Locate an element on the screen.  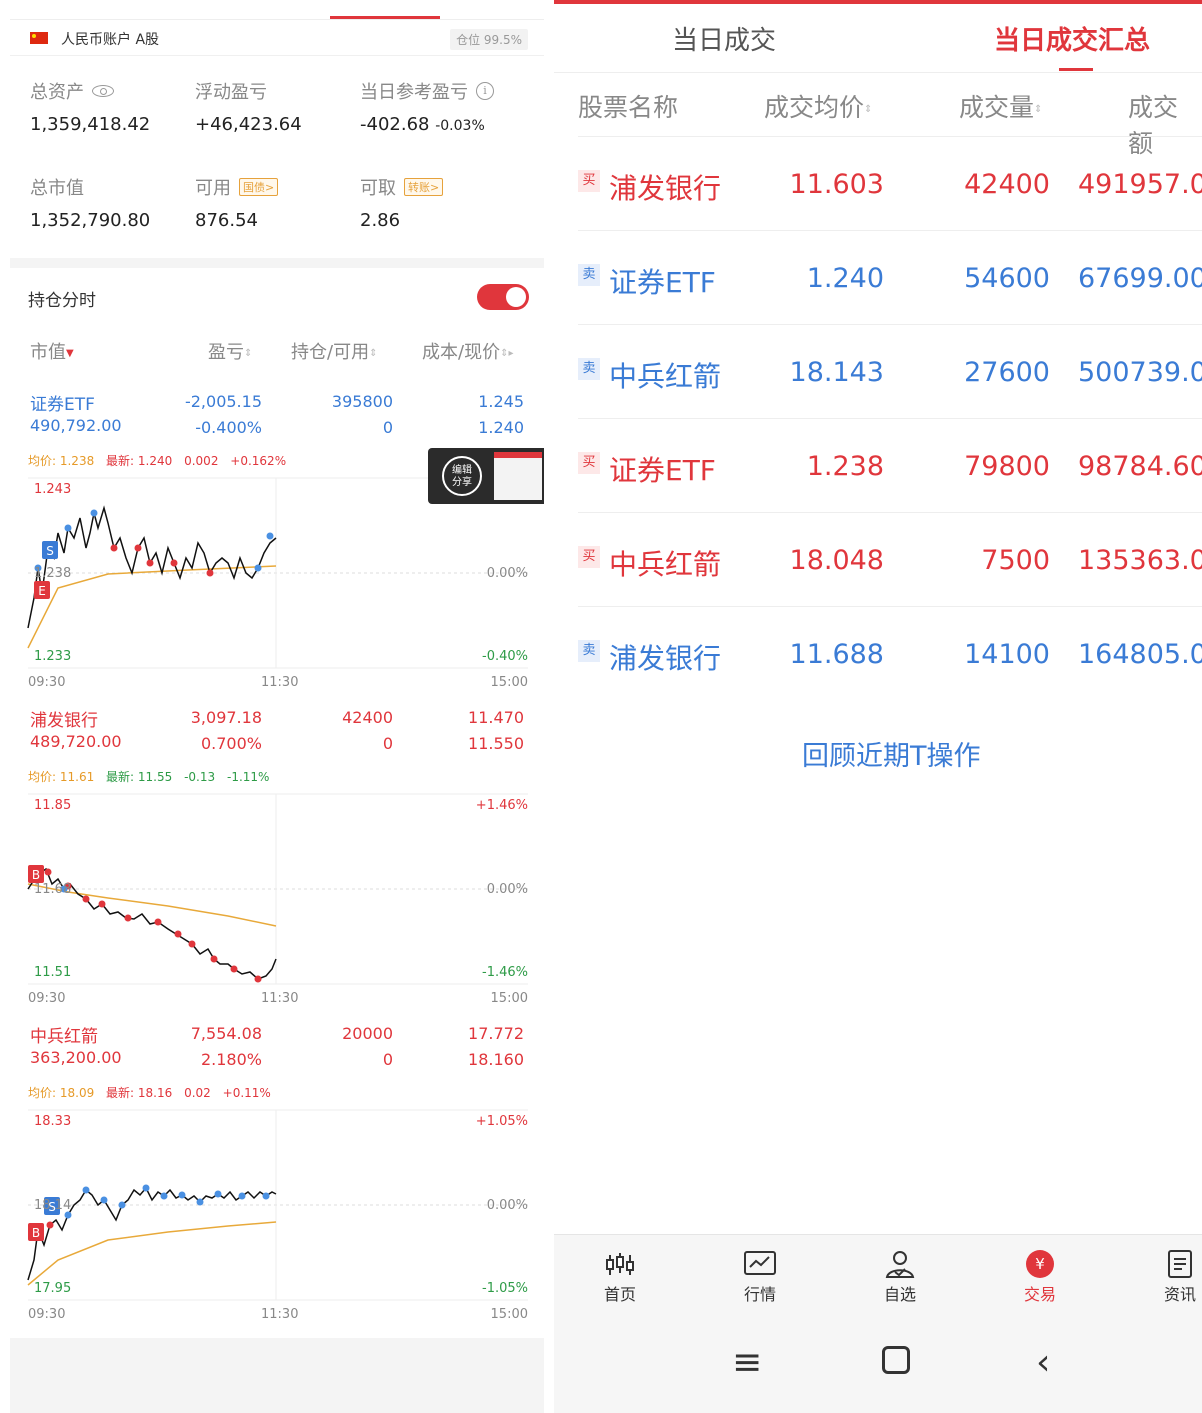
account-row: 人民币账户 A股 仓位 99.5% is located at coordinates (277, 39).